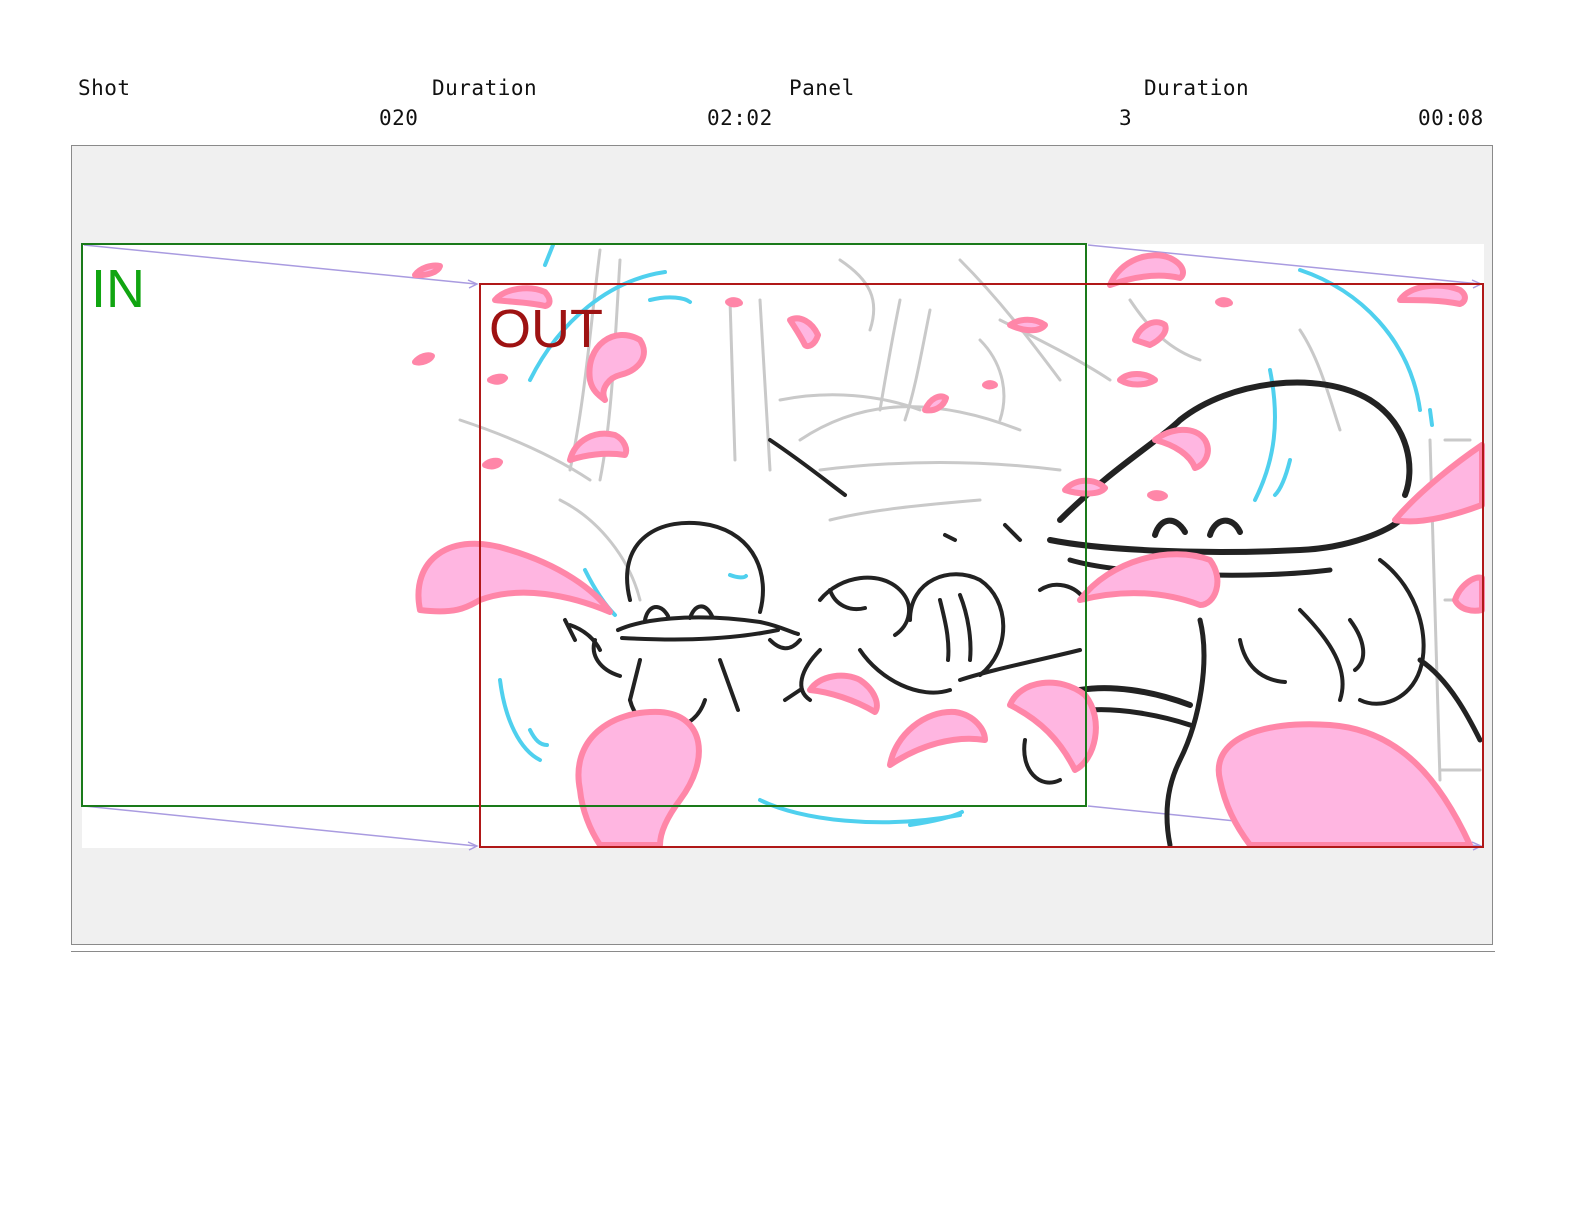  I want to click on out-frame-label: OUT, so click(546, 329).